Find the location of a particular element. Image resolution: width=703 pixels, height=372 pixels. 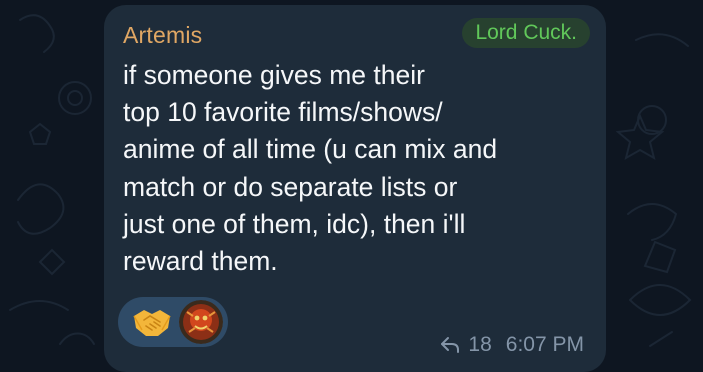

handshake-emoji is located at coordinates (152, 323).